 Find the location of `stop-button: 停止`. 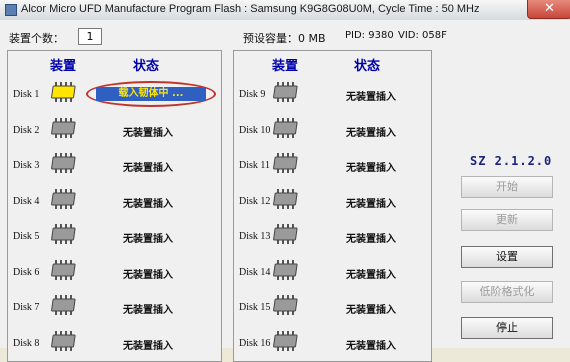

stop-button: 停止 is located at coordinates (507, 328).